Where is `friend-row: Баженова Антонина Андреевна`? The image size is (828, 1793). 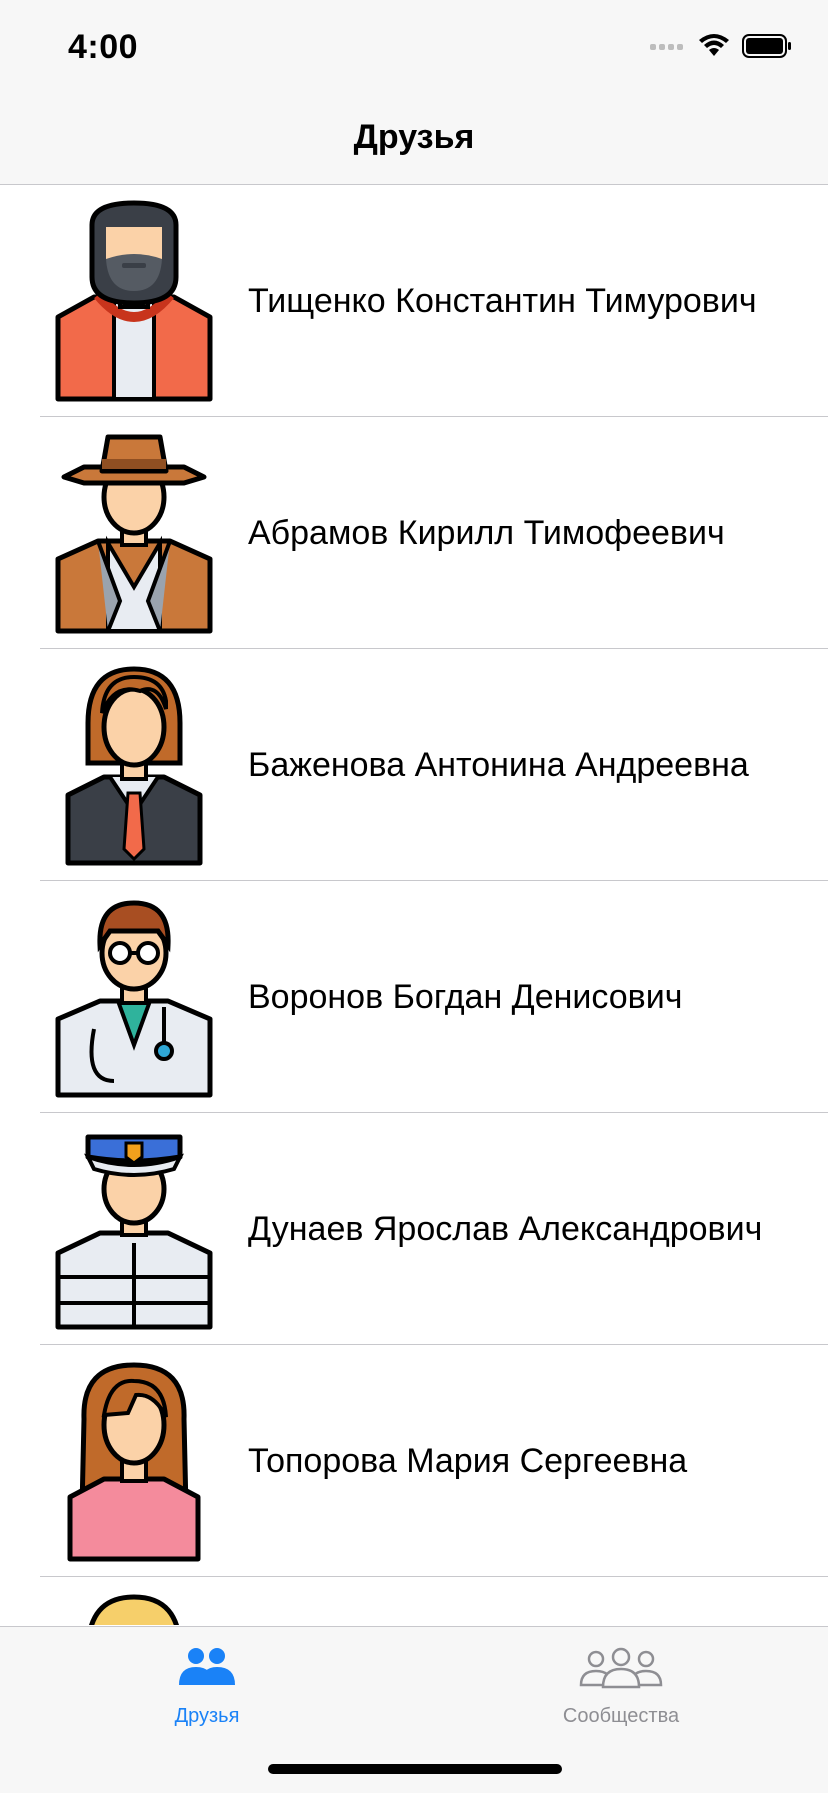 friend-row: Баженова Антонина Андреевна is located at coordinates (434, 765).